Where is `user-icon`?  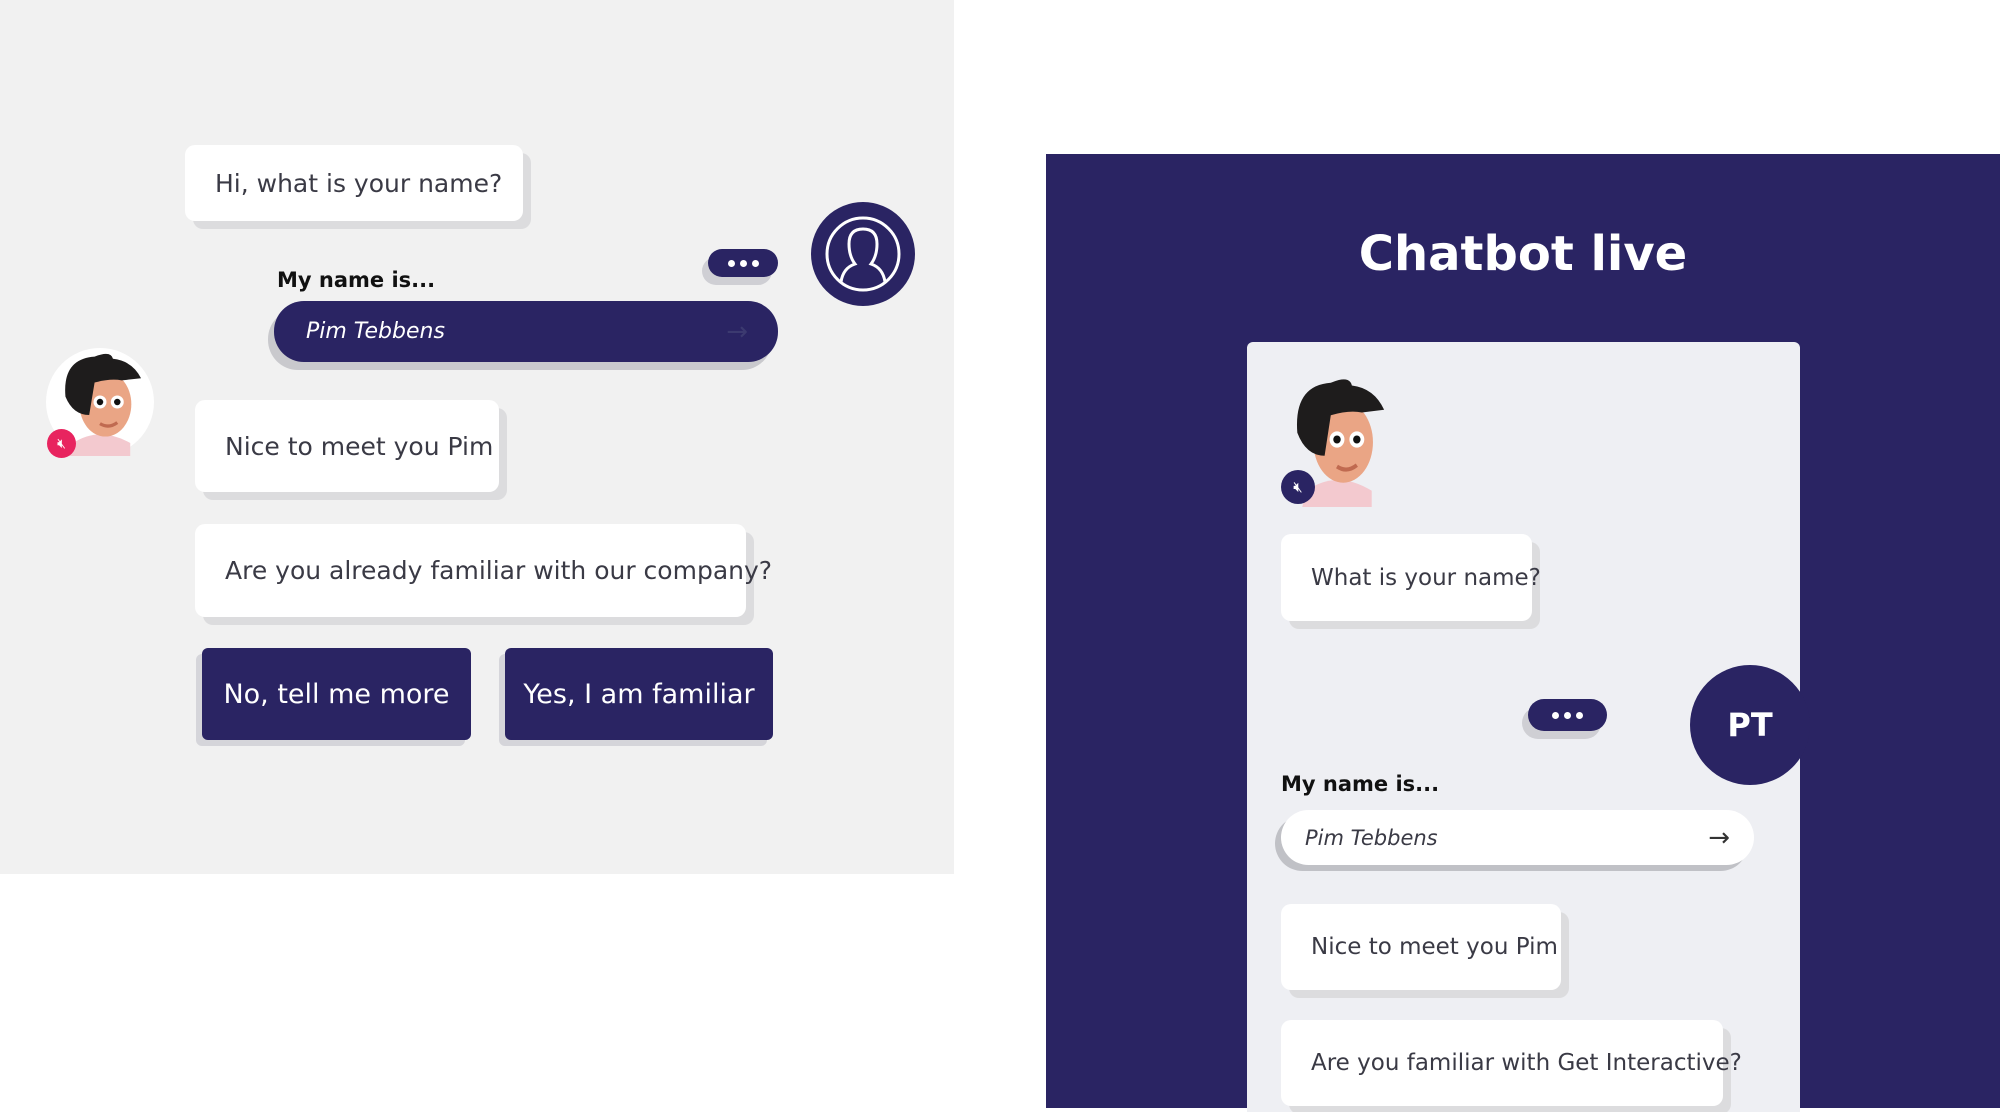 user-icon is located at coordinates (863, 254).